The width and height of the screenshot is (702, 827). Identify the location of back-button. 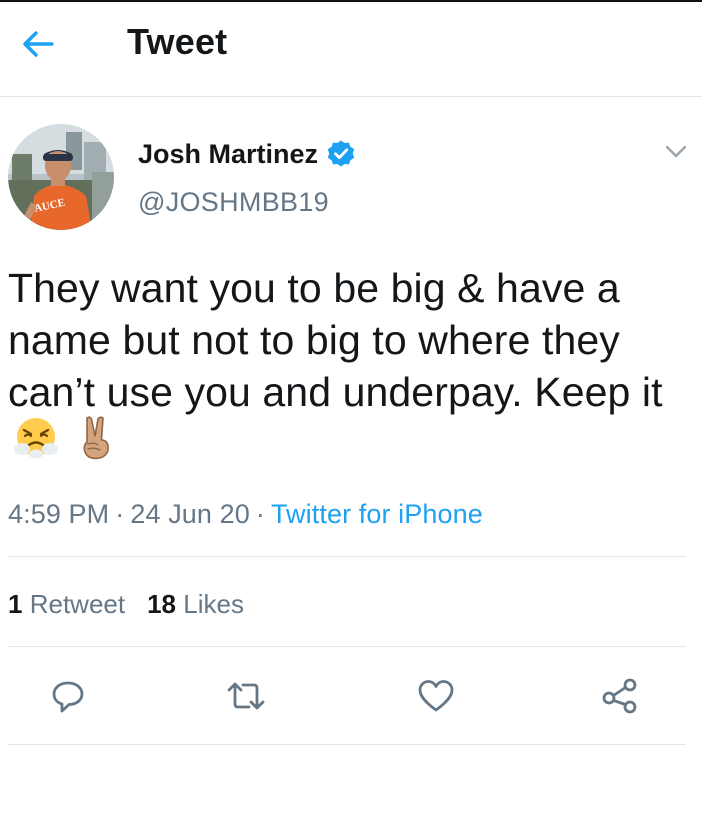
(38, 44).